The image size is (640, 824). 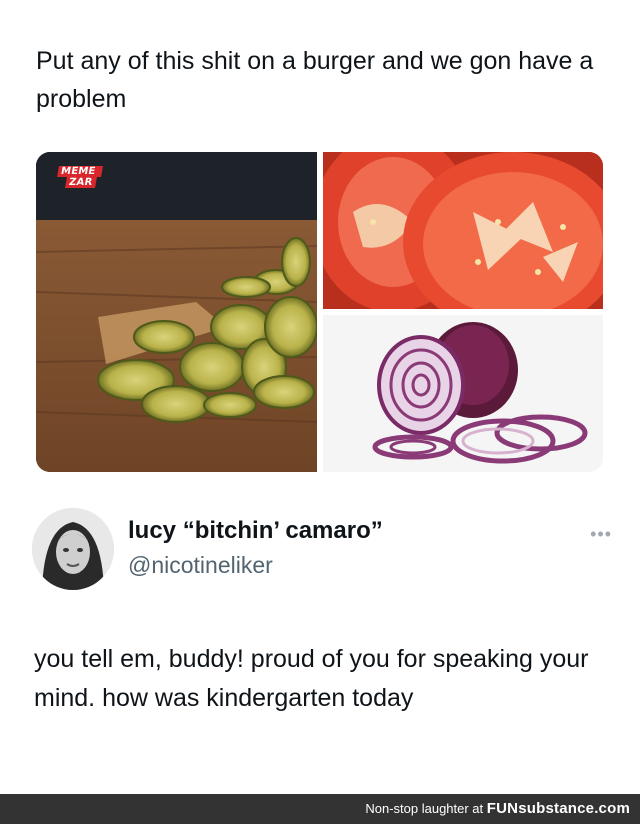 What do you see at coordinates (463, 230) in the screenshot?
I see `tomato-image` at bounding box center [463, 230].